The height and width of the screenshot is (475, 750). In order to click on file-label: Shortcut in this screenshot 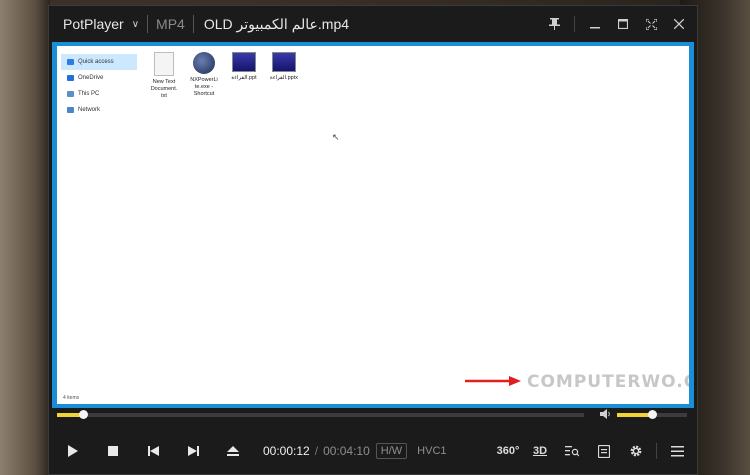, I will do `click(204, 94)`.